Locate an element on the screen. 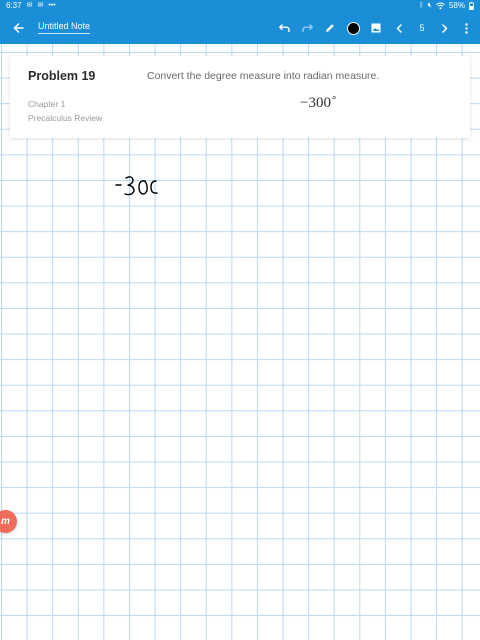 This screenshot has height=640, width=480. redo-icon is located at coordinates (307, 28).